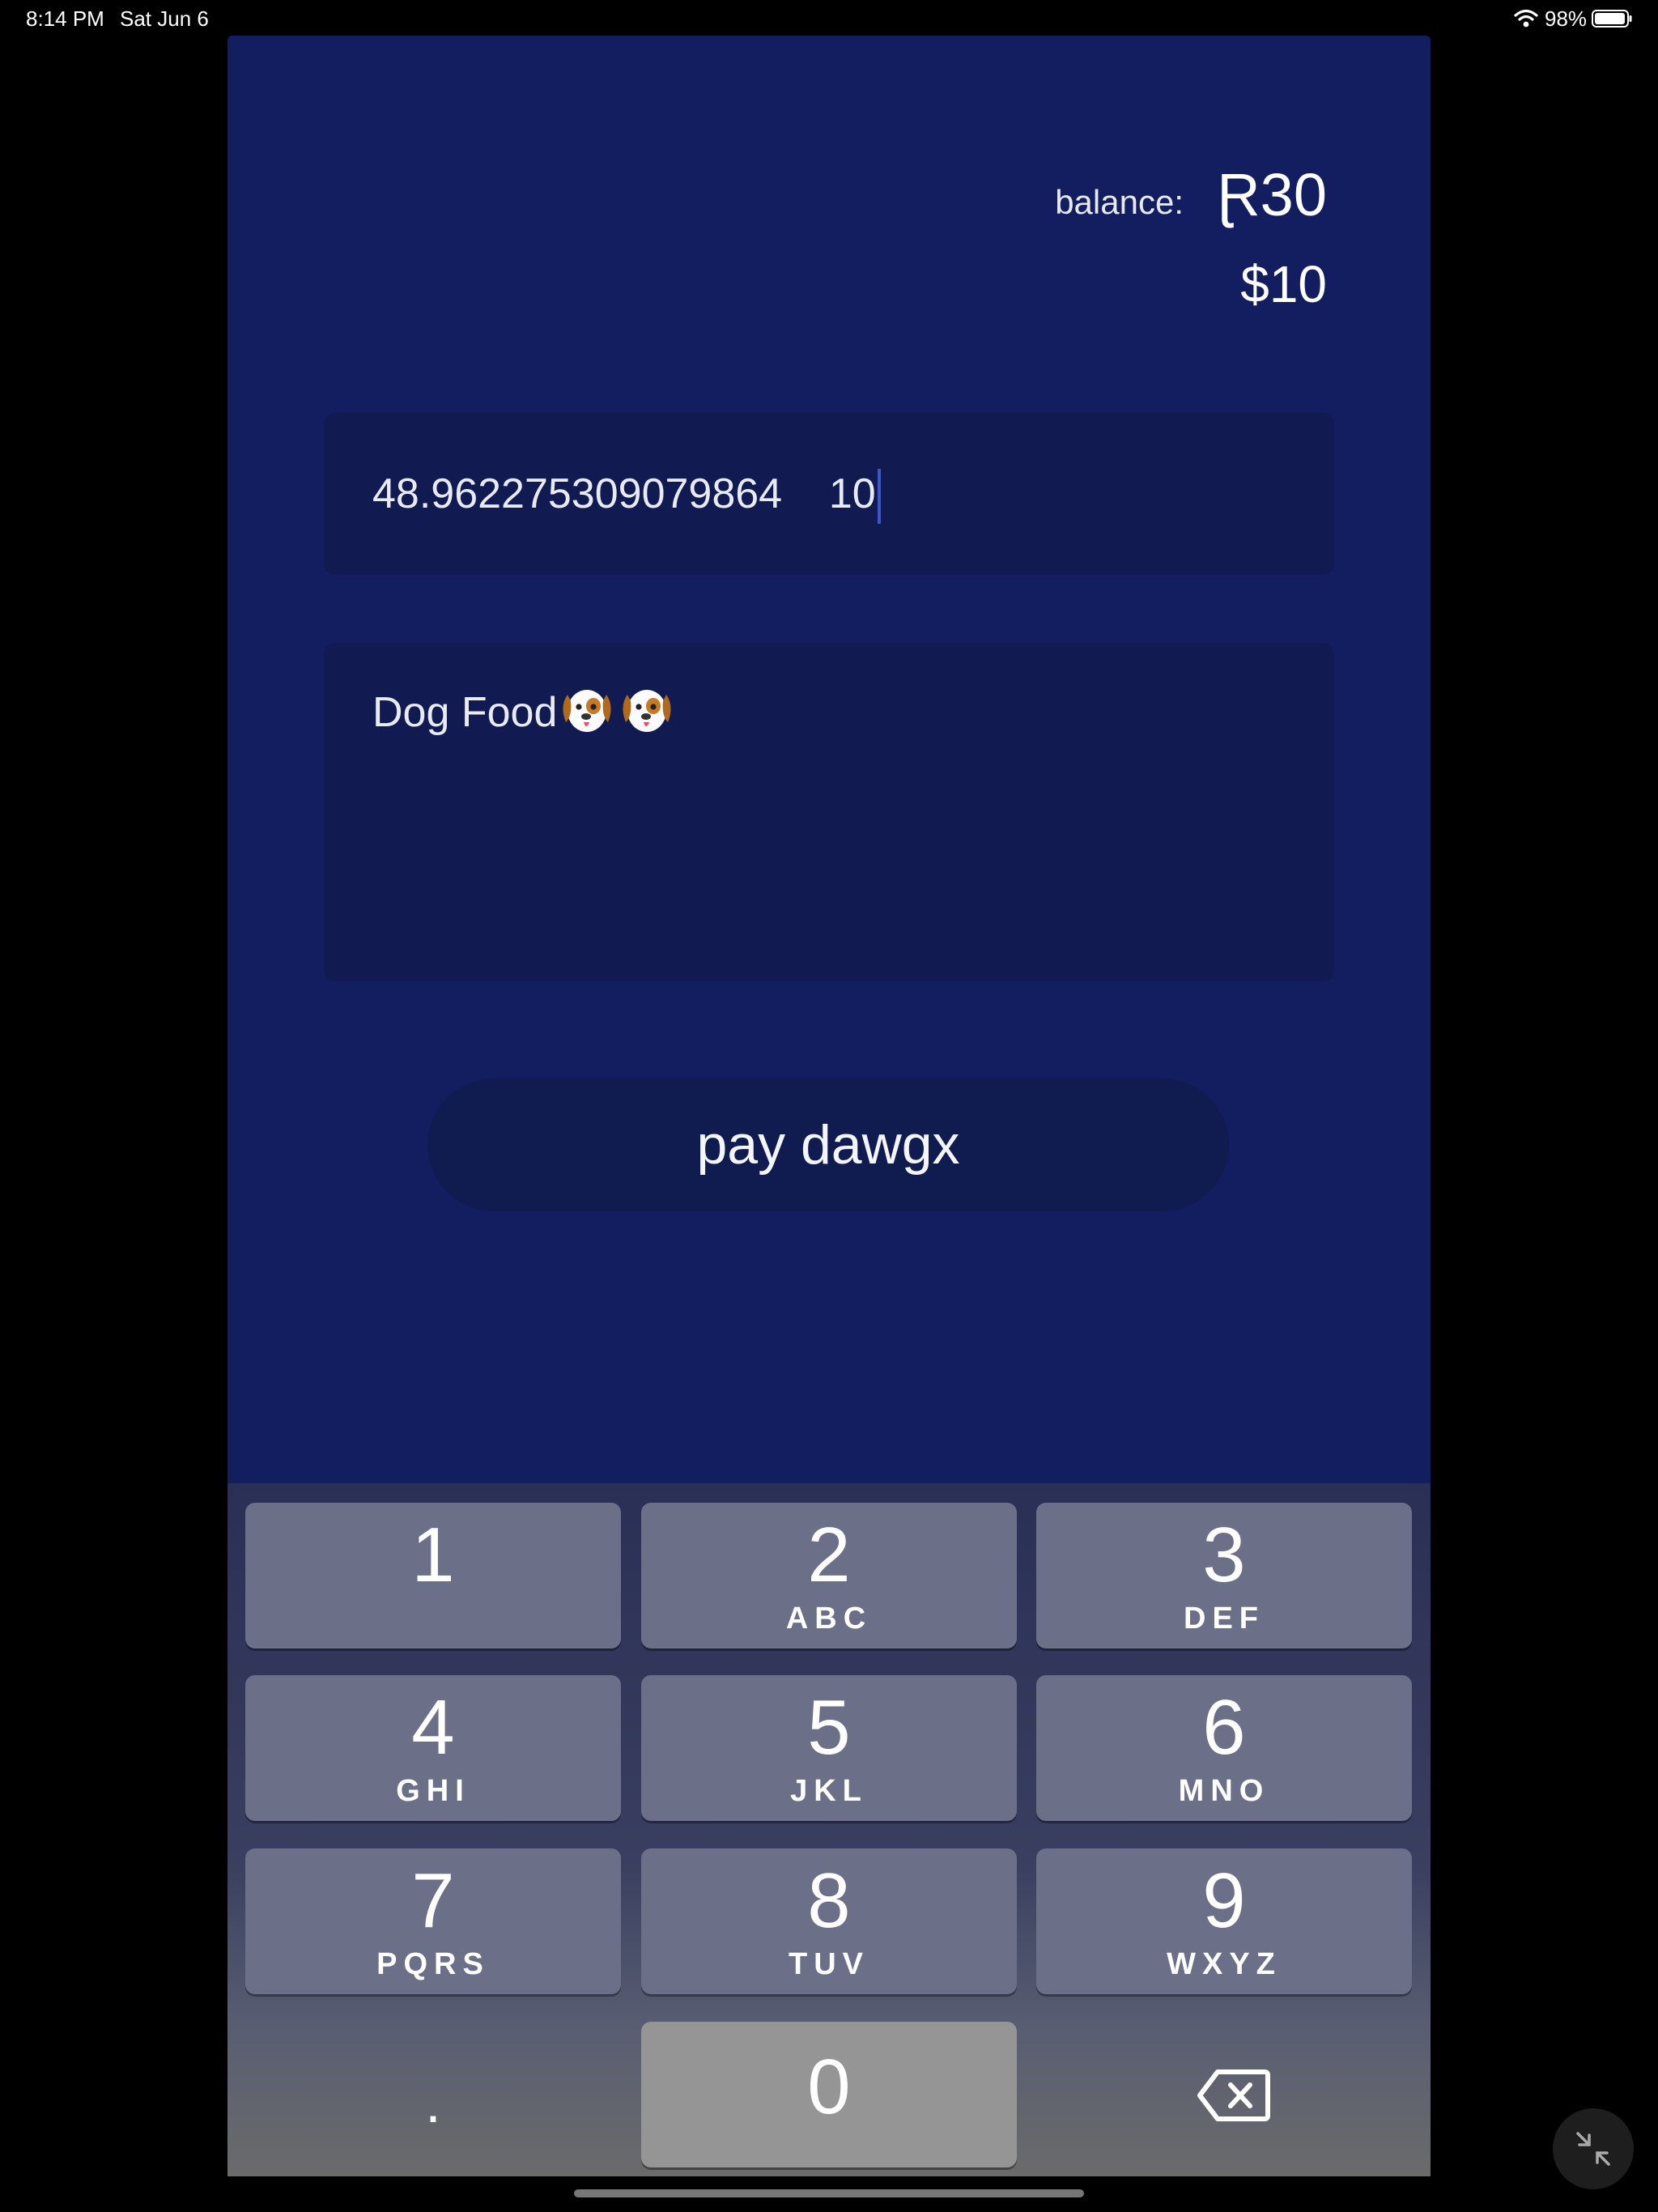 The width and height of the screenshot is (1658, 2212). I want to click on key-digit: 0, so click(829, 2087).